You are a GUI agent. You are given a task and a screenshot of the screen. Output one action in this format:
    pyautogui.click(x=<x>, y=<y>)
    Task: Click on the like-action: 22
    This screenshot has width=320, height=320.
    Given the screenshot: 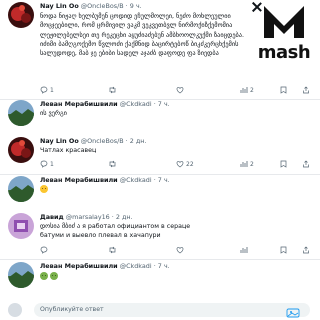 What is the action you would take?
    pyautogui.click(x=185, y=164)
    